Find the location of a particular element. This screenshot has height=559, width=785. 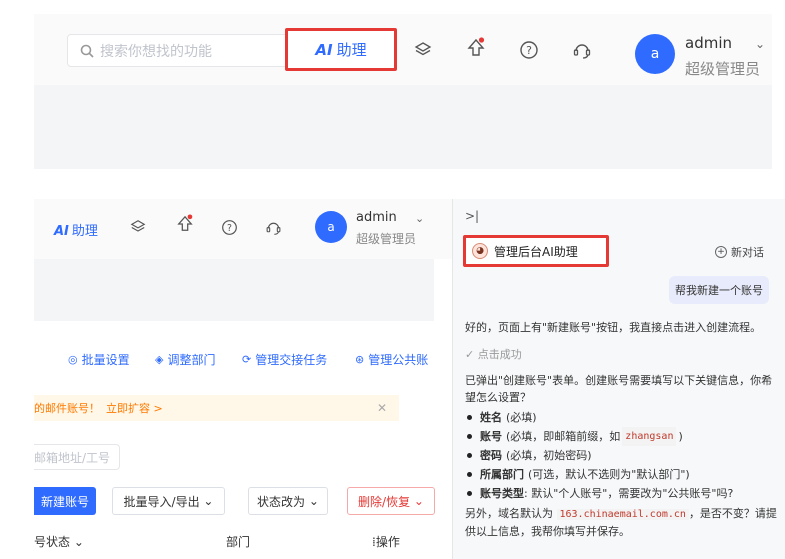

action-toolbar: ◎ 批量设置 ◈ 调整部门 ⟳ 管理交接任务 ⊛ 管理公共账 is located at coordinates (243, 358).